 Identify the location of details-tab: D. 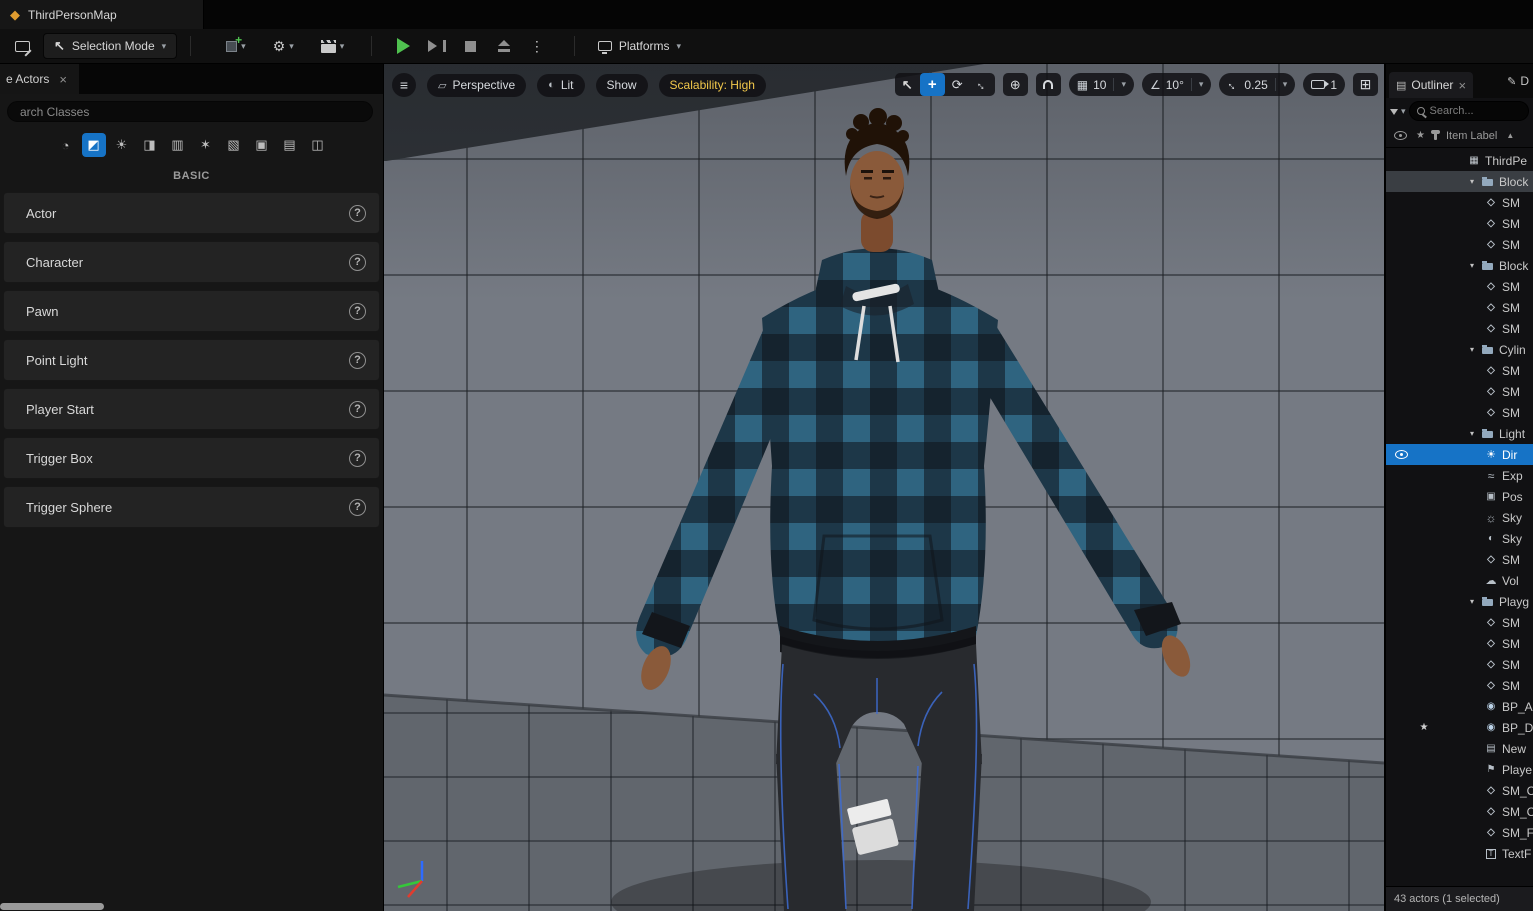
(1518, 81).